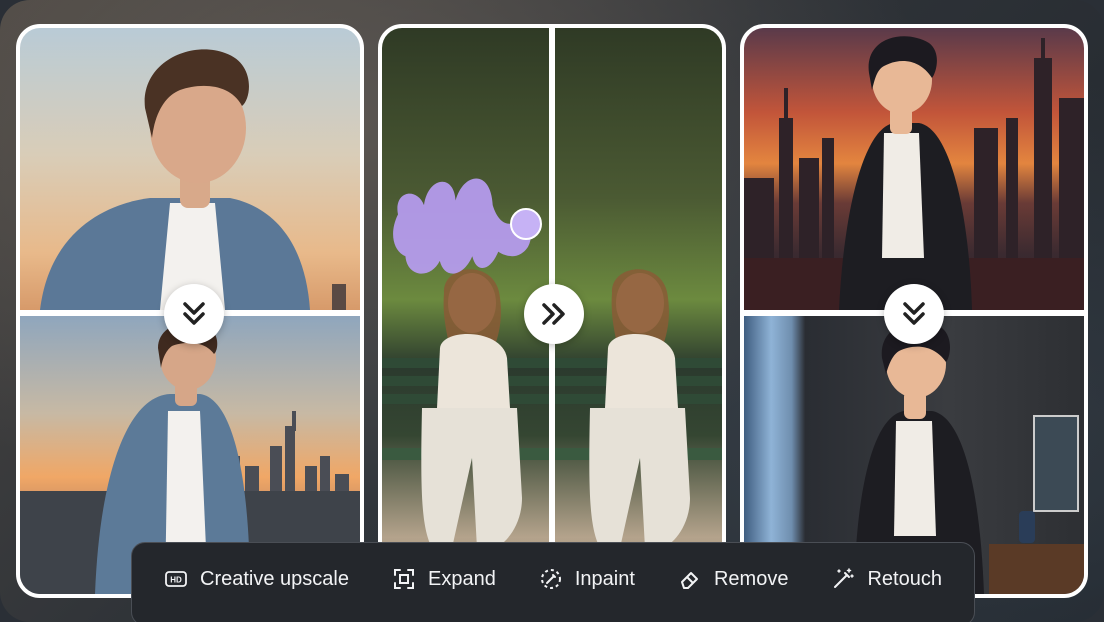 This screenshot has height=622, width=1104. I want to click on inpaint-icon, so click(550, 579).